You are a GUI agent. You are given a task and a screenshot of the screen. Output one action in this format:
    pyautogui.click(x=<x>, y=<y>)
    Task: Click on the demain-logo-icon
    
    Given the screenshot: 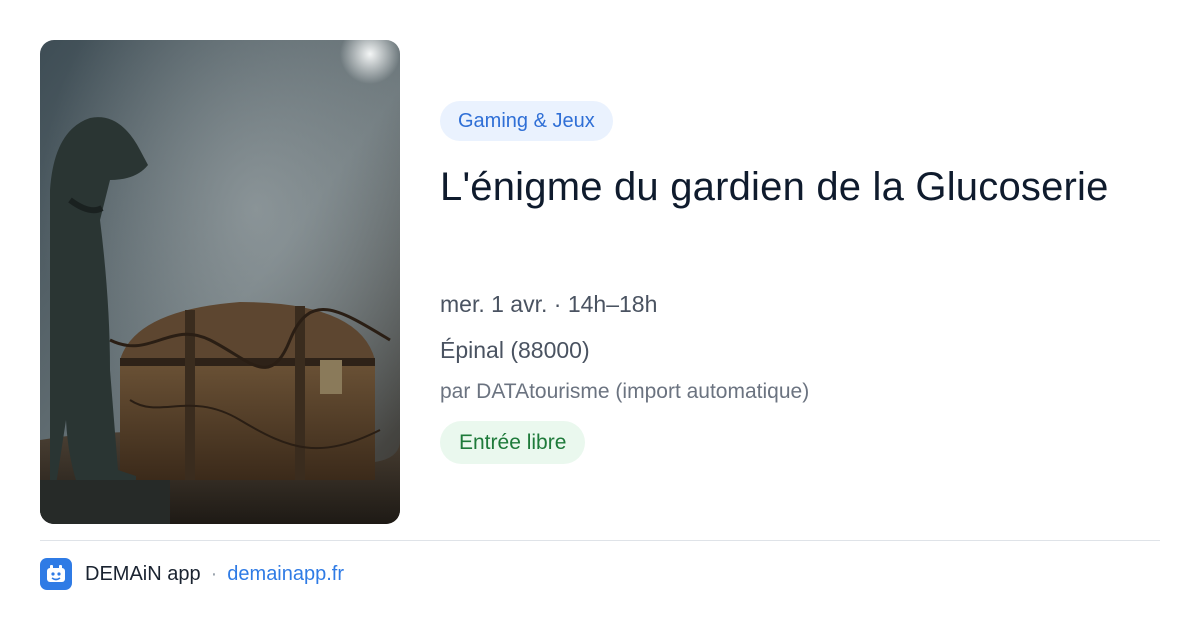 What is the action you would take?
    pyautogui.click(x=56, y=574)
    